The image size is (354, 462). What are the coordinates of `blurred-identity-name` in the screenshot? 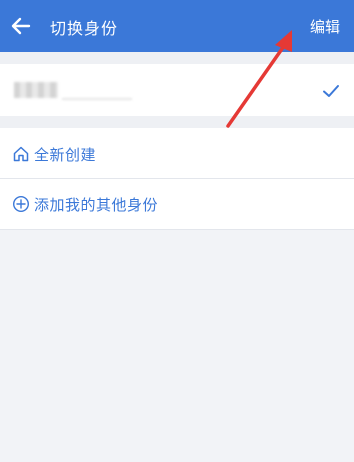 It's located at (36, 90).